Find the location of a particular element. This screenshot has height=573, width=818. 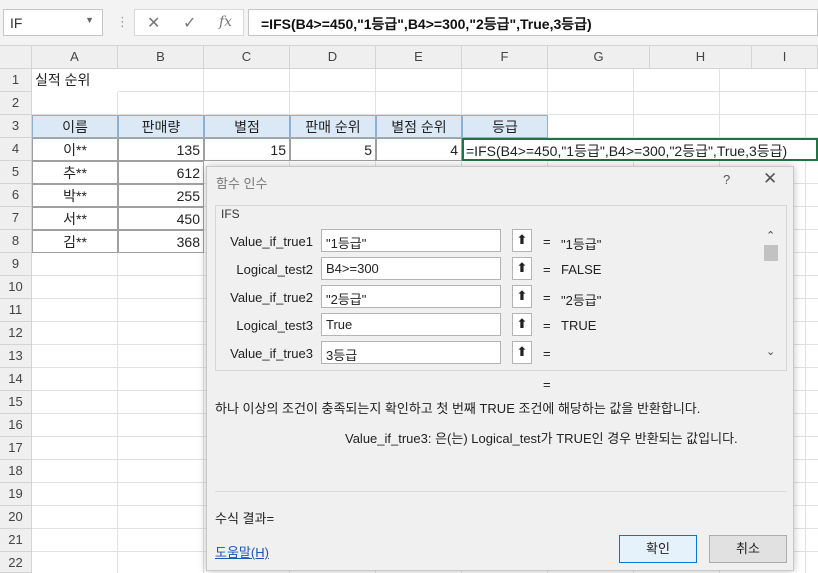

formula-result: 수식 결과= is located at coordinates (245, 518).